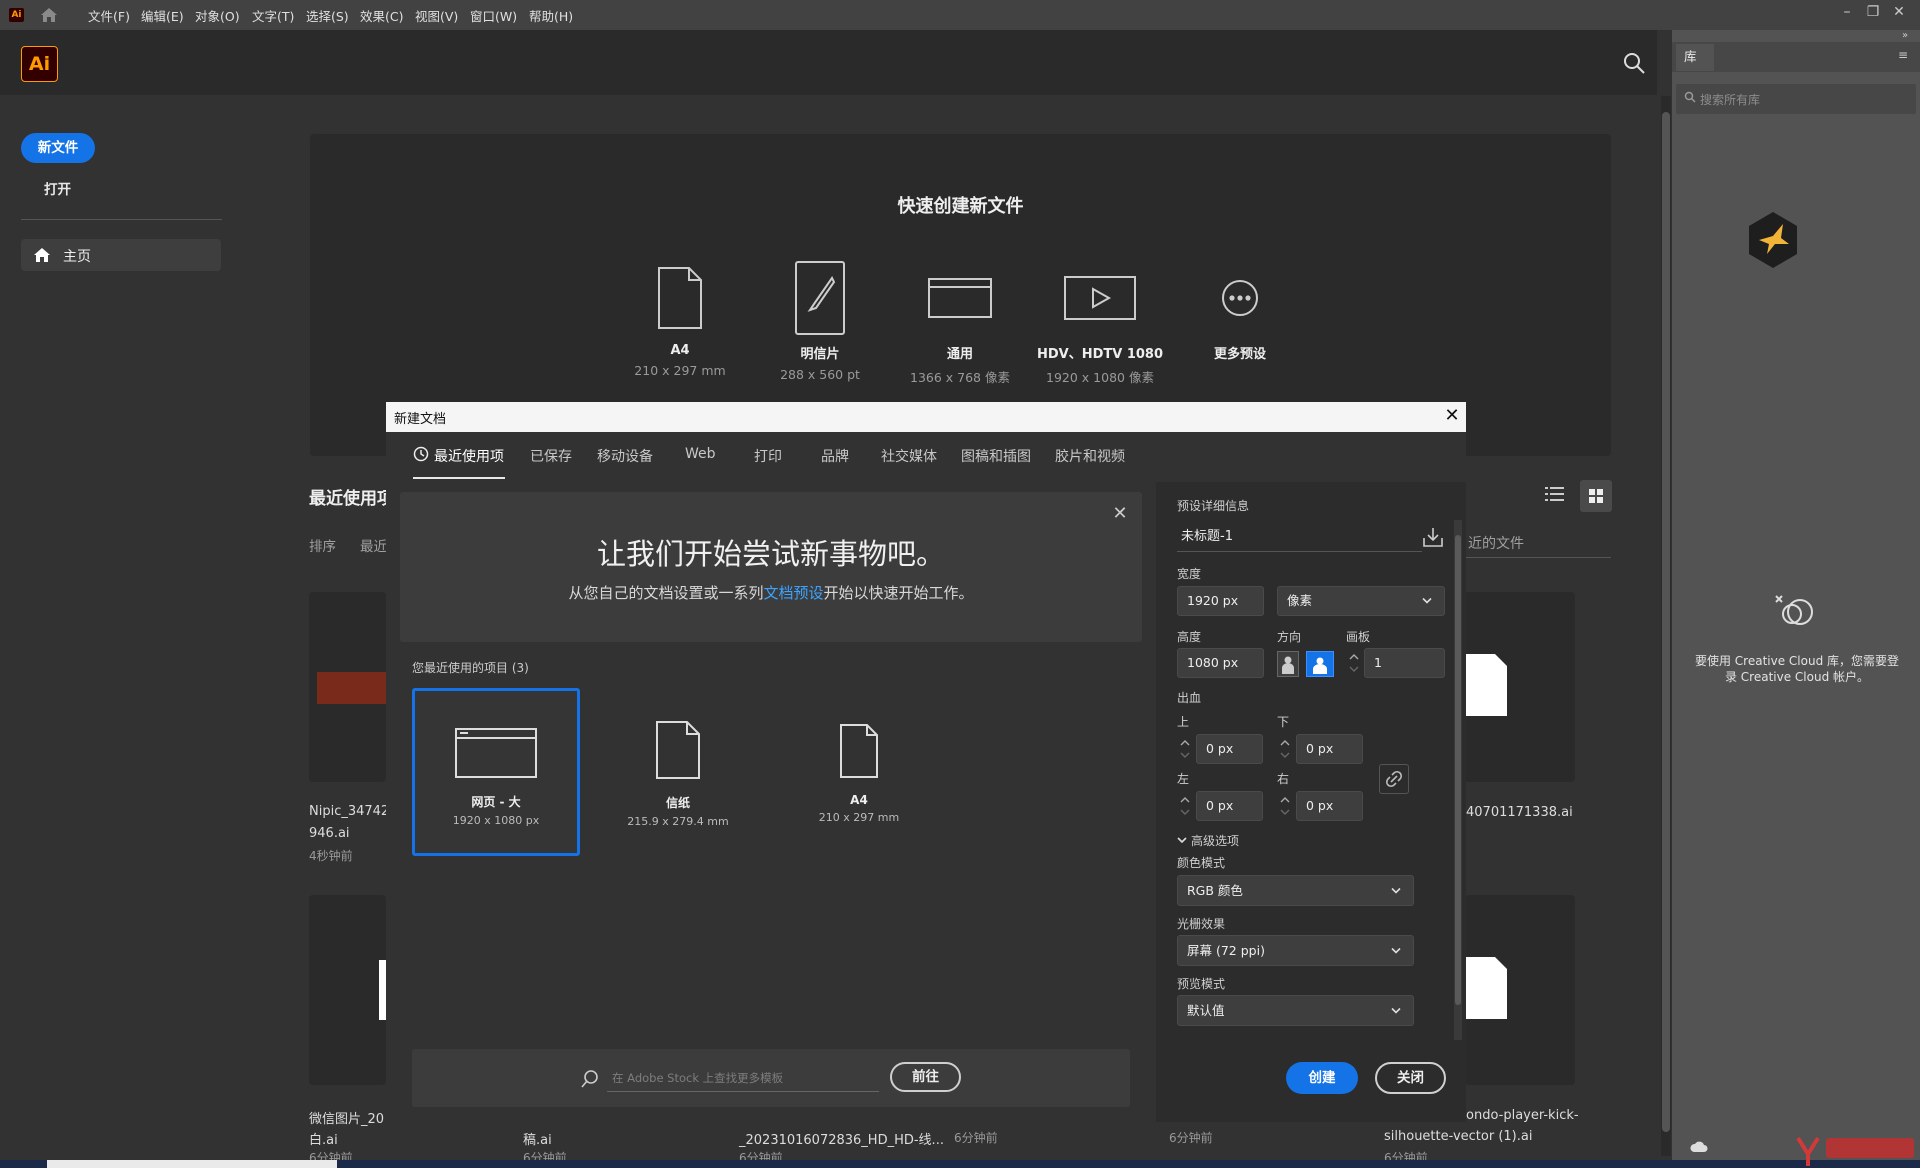 Image resolution: width=1920 pixels, height=1168 pixels. I want to click on preset-hdtv: HDV、HDTV 1080 1920 x 1080 像素, so click(1100, 322).